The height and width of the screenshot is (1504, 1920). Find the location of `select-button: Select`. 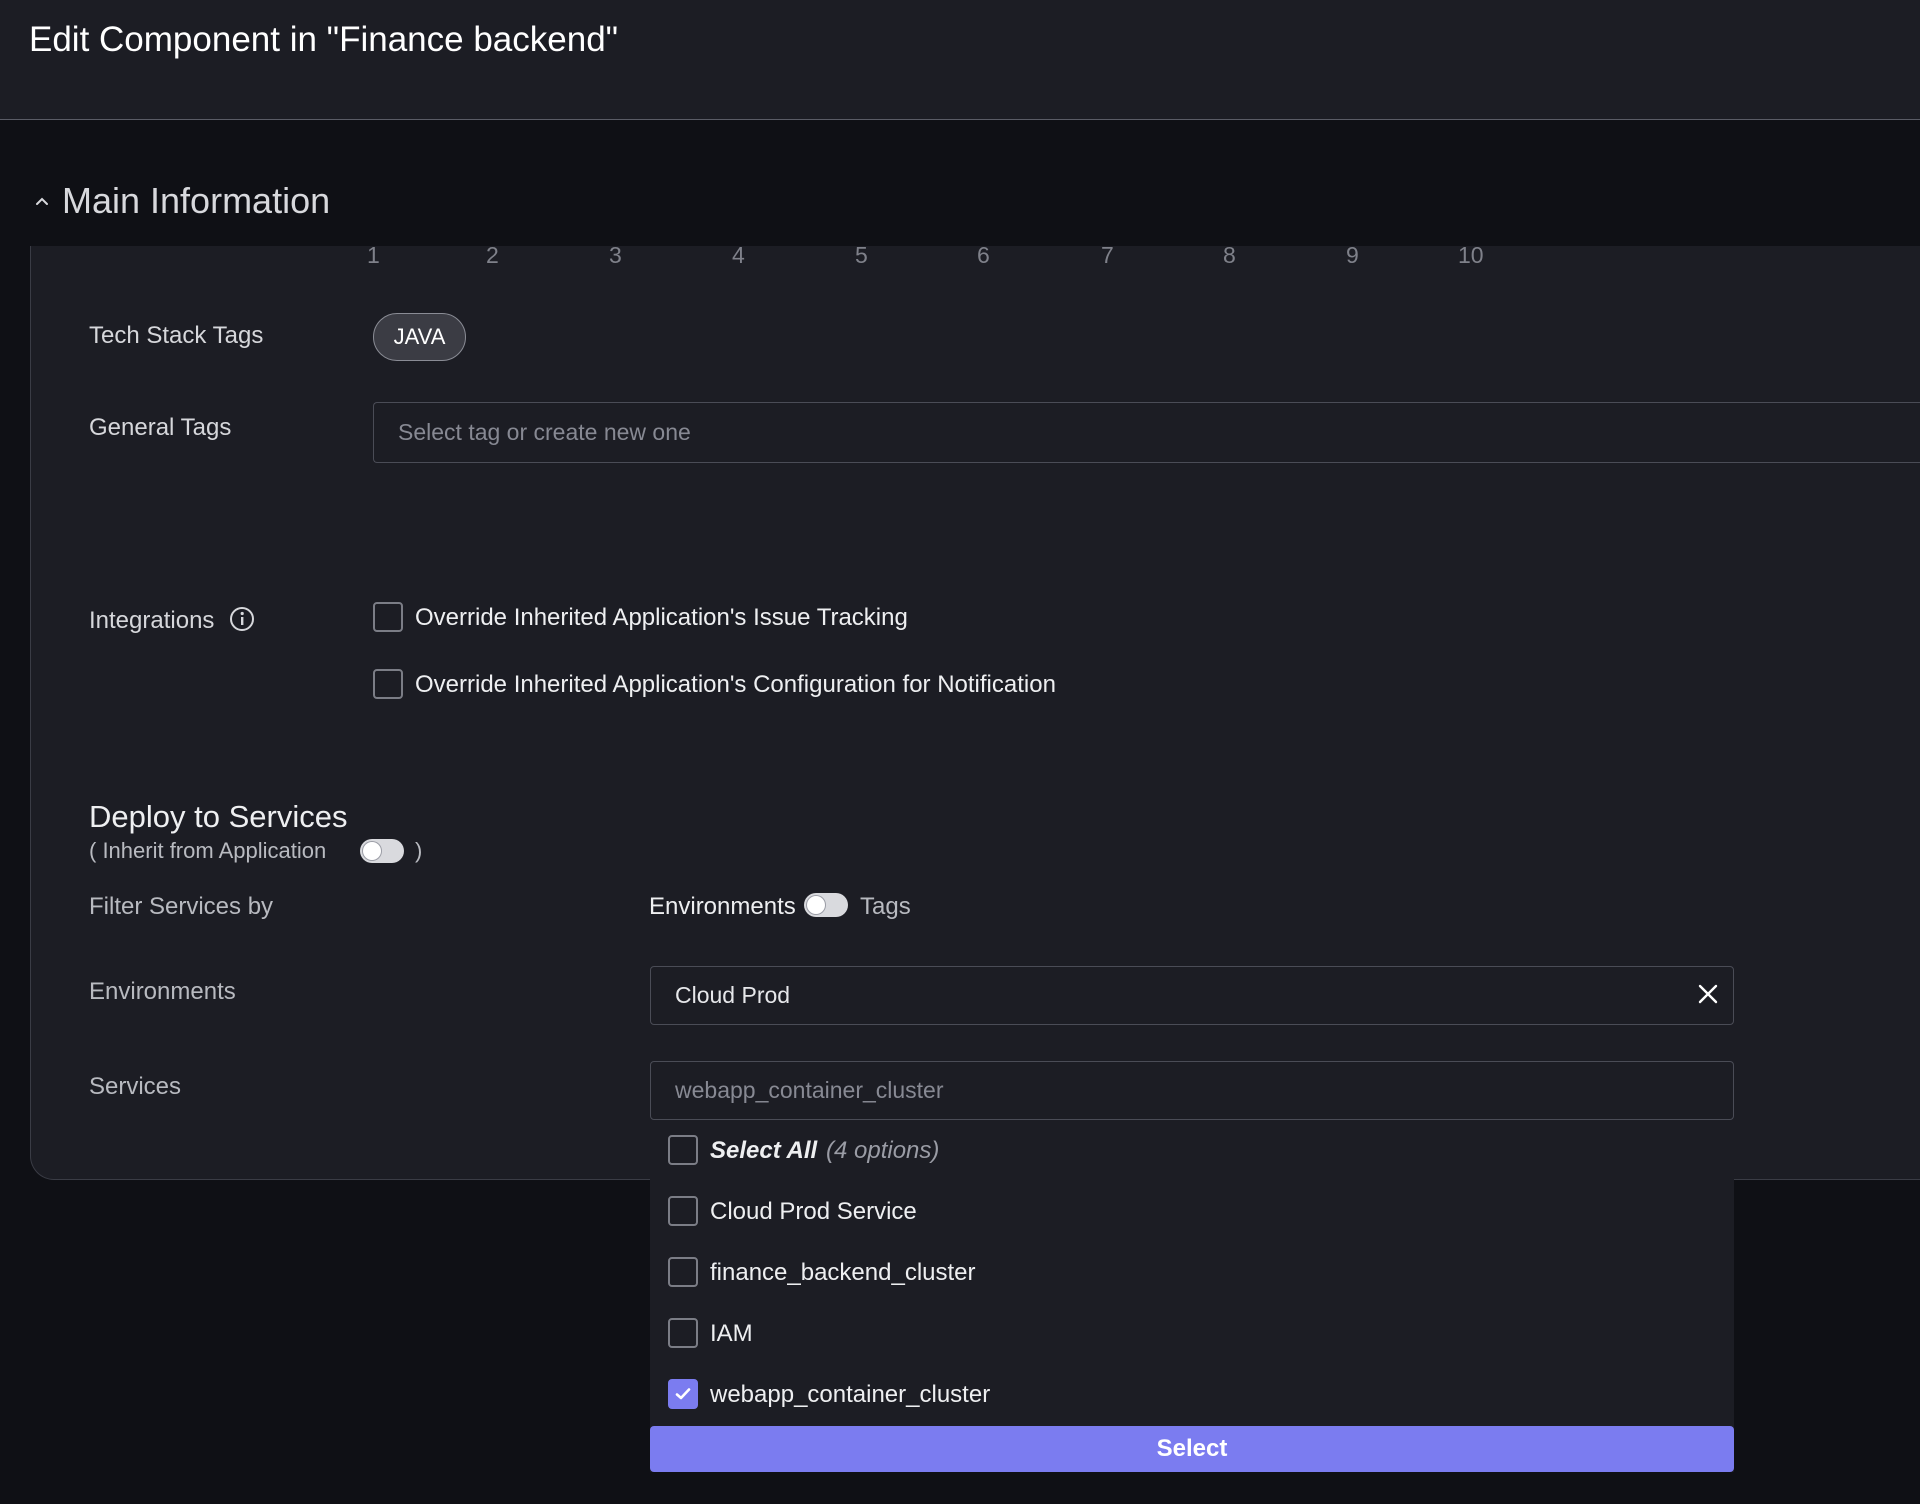

select-button: Select is located at coordinates (1192, 1449).